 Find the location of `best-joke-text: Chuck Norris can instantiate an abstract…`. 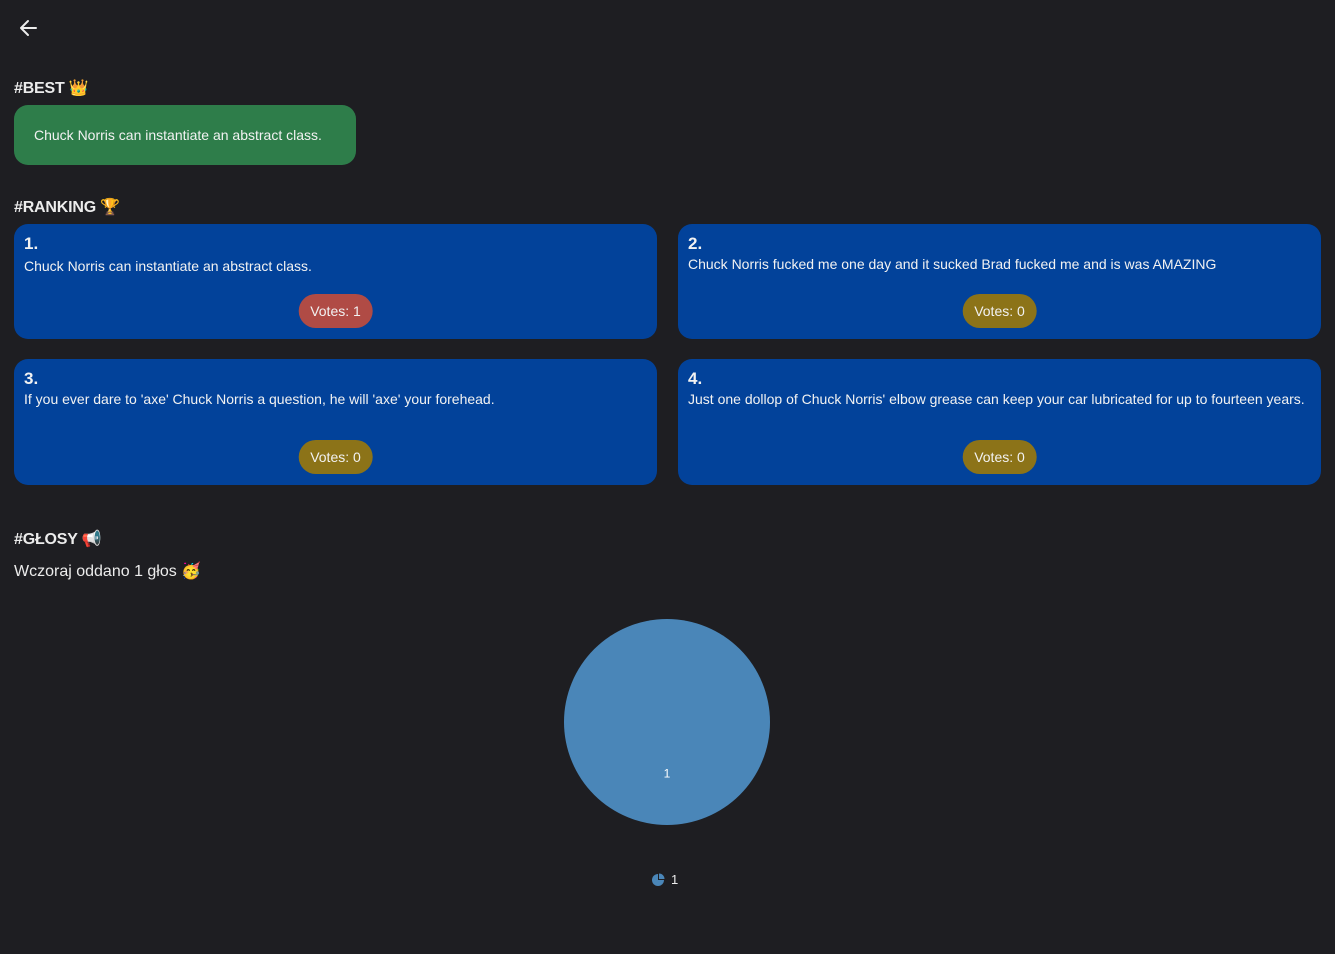

best-joke-text: Chuck Norris can instantiate an abstract… is located at coordinates (178, 135).